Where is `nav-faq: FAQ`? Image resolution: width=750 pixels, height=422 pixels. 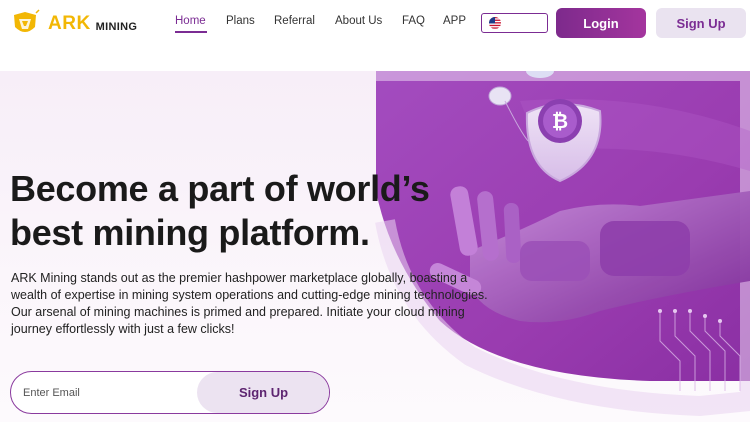
nav-faq: FAQ is located at coordinates (413, 21).